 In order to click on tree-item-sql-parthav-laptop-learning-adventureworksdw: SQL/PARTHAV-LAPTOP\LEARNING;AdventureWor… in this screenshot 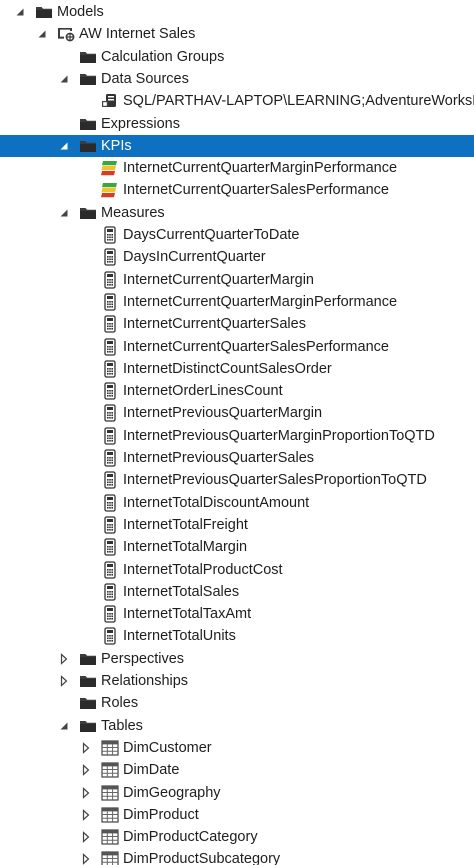, I will do `click(237, 101)`.